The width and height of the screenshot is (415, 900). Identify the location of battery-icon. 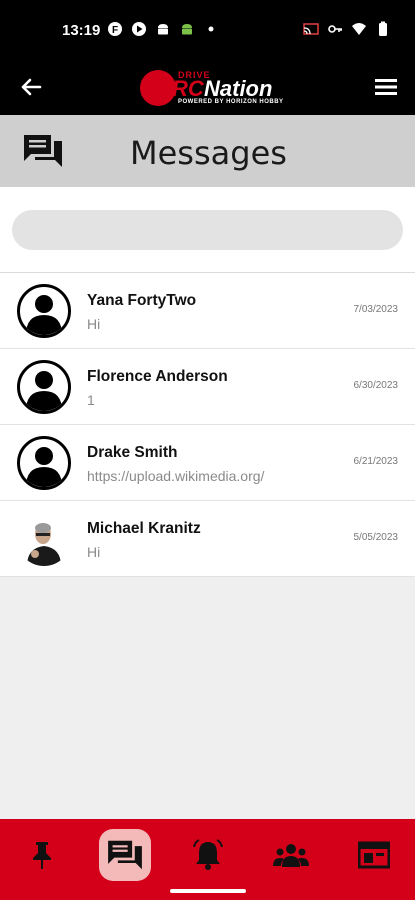
(383, 28).